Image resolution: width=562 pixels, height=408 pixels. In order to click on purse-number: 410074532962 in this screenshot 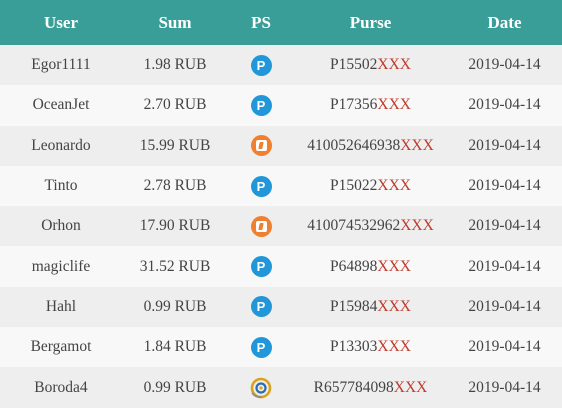, I will do `click(354, 226)`.